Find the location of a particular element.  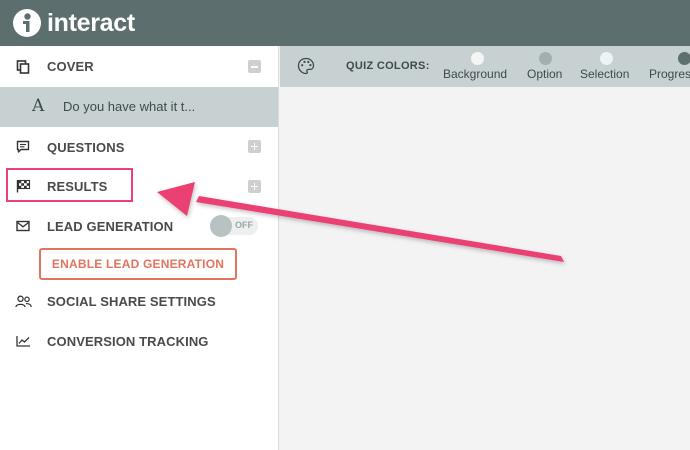

copy-icon is located at coordinates (23, 67).